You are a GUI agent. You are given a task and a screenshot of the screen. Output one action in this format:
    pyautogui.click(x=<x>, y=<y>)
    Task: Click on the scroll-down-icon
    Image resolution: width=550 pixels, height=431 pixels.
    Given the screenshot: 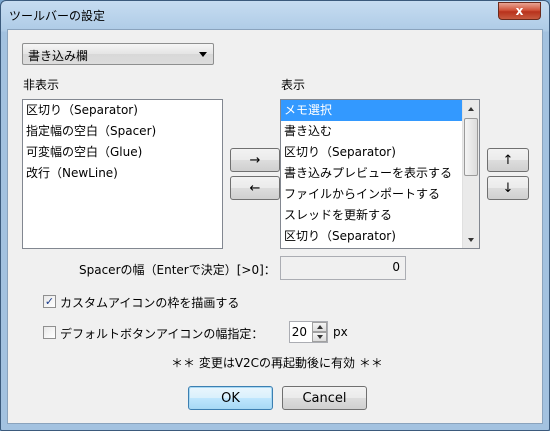 What is the action you would take?
    pyautogui.click(x=471, y=239)
    